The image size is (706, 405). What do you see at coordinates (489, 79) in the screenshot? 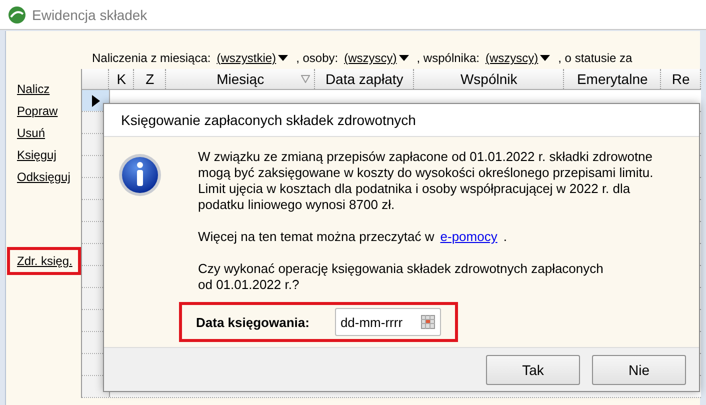
I see `column-header: Wspólnik` at bounding box center [489, 79].